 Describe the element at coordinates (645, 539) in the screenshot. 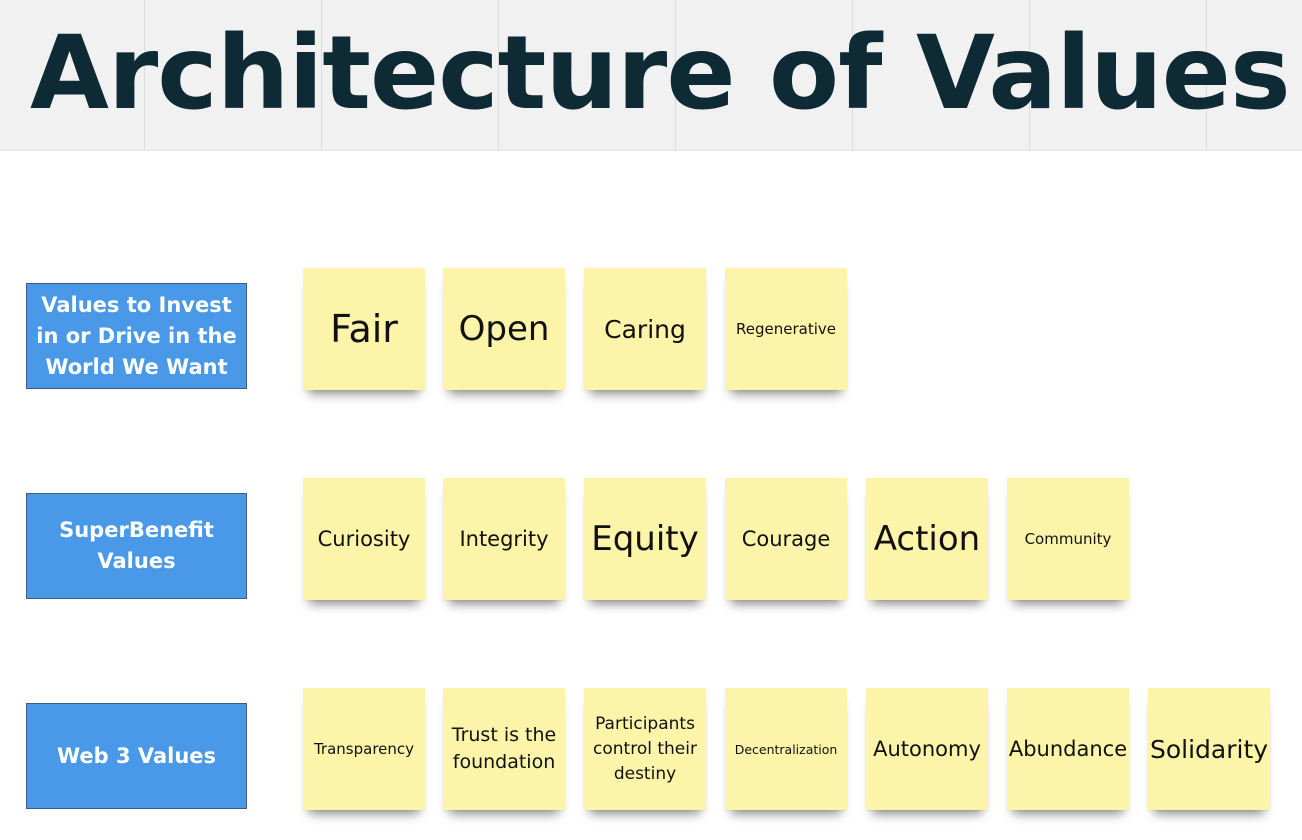

I see `sticky-note: Equity` at that location.